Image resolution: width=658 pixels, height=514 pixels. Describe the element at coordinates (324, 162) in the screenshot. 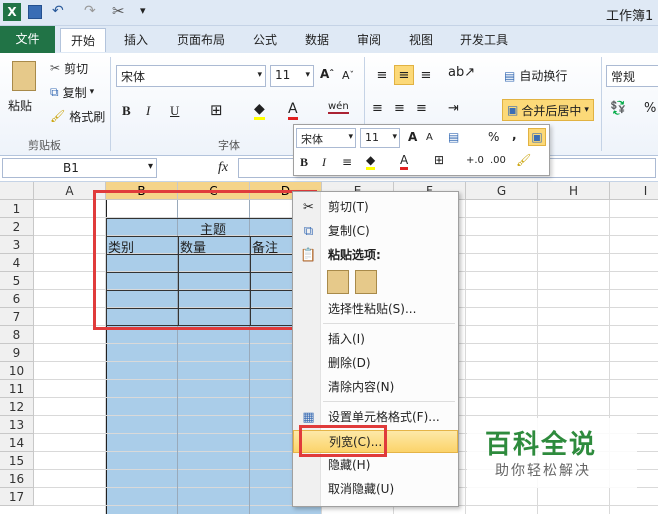

I see `italic-icon: I` at that location.